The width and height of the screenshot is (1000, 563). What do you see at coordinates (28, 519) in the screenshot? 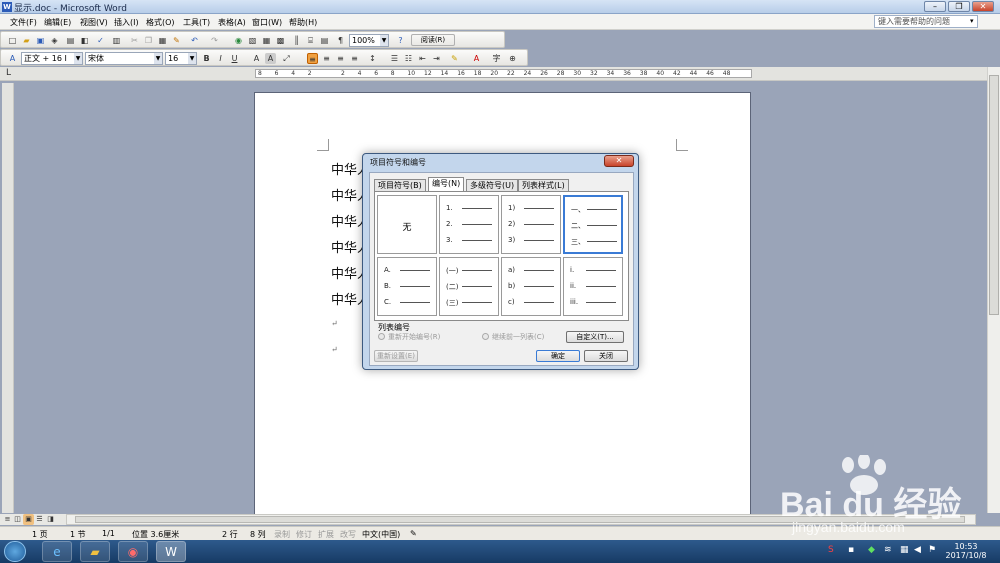
I see `print-layout-icon: ▣` at bounding box center [28, 519].